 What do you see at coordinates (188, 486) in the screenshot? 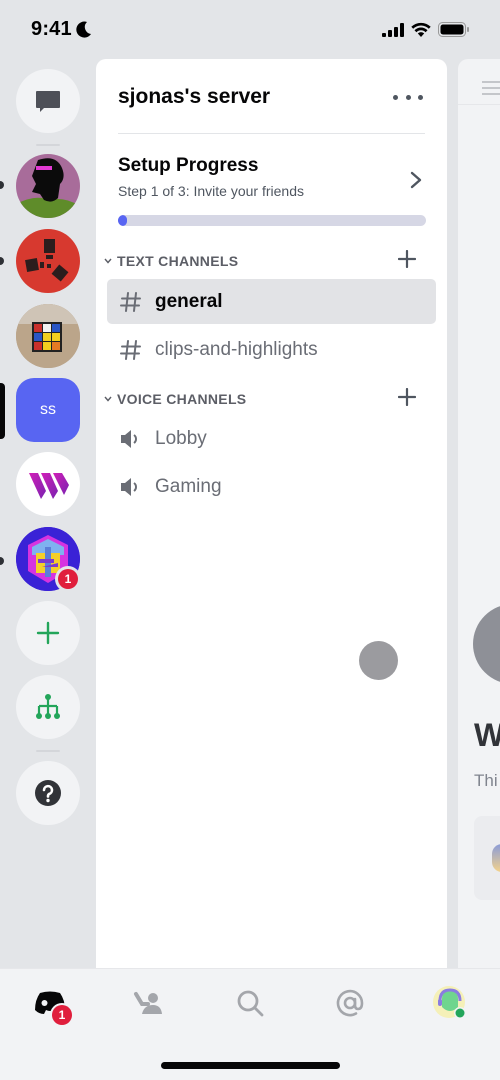
I see `channel-name: Gaming` at bounding box center [188, 486].